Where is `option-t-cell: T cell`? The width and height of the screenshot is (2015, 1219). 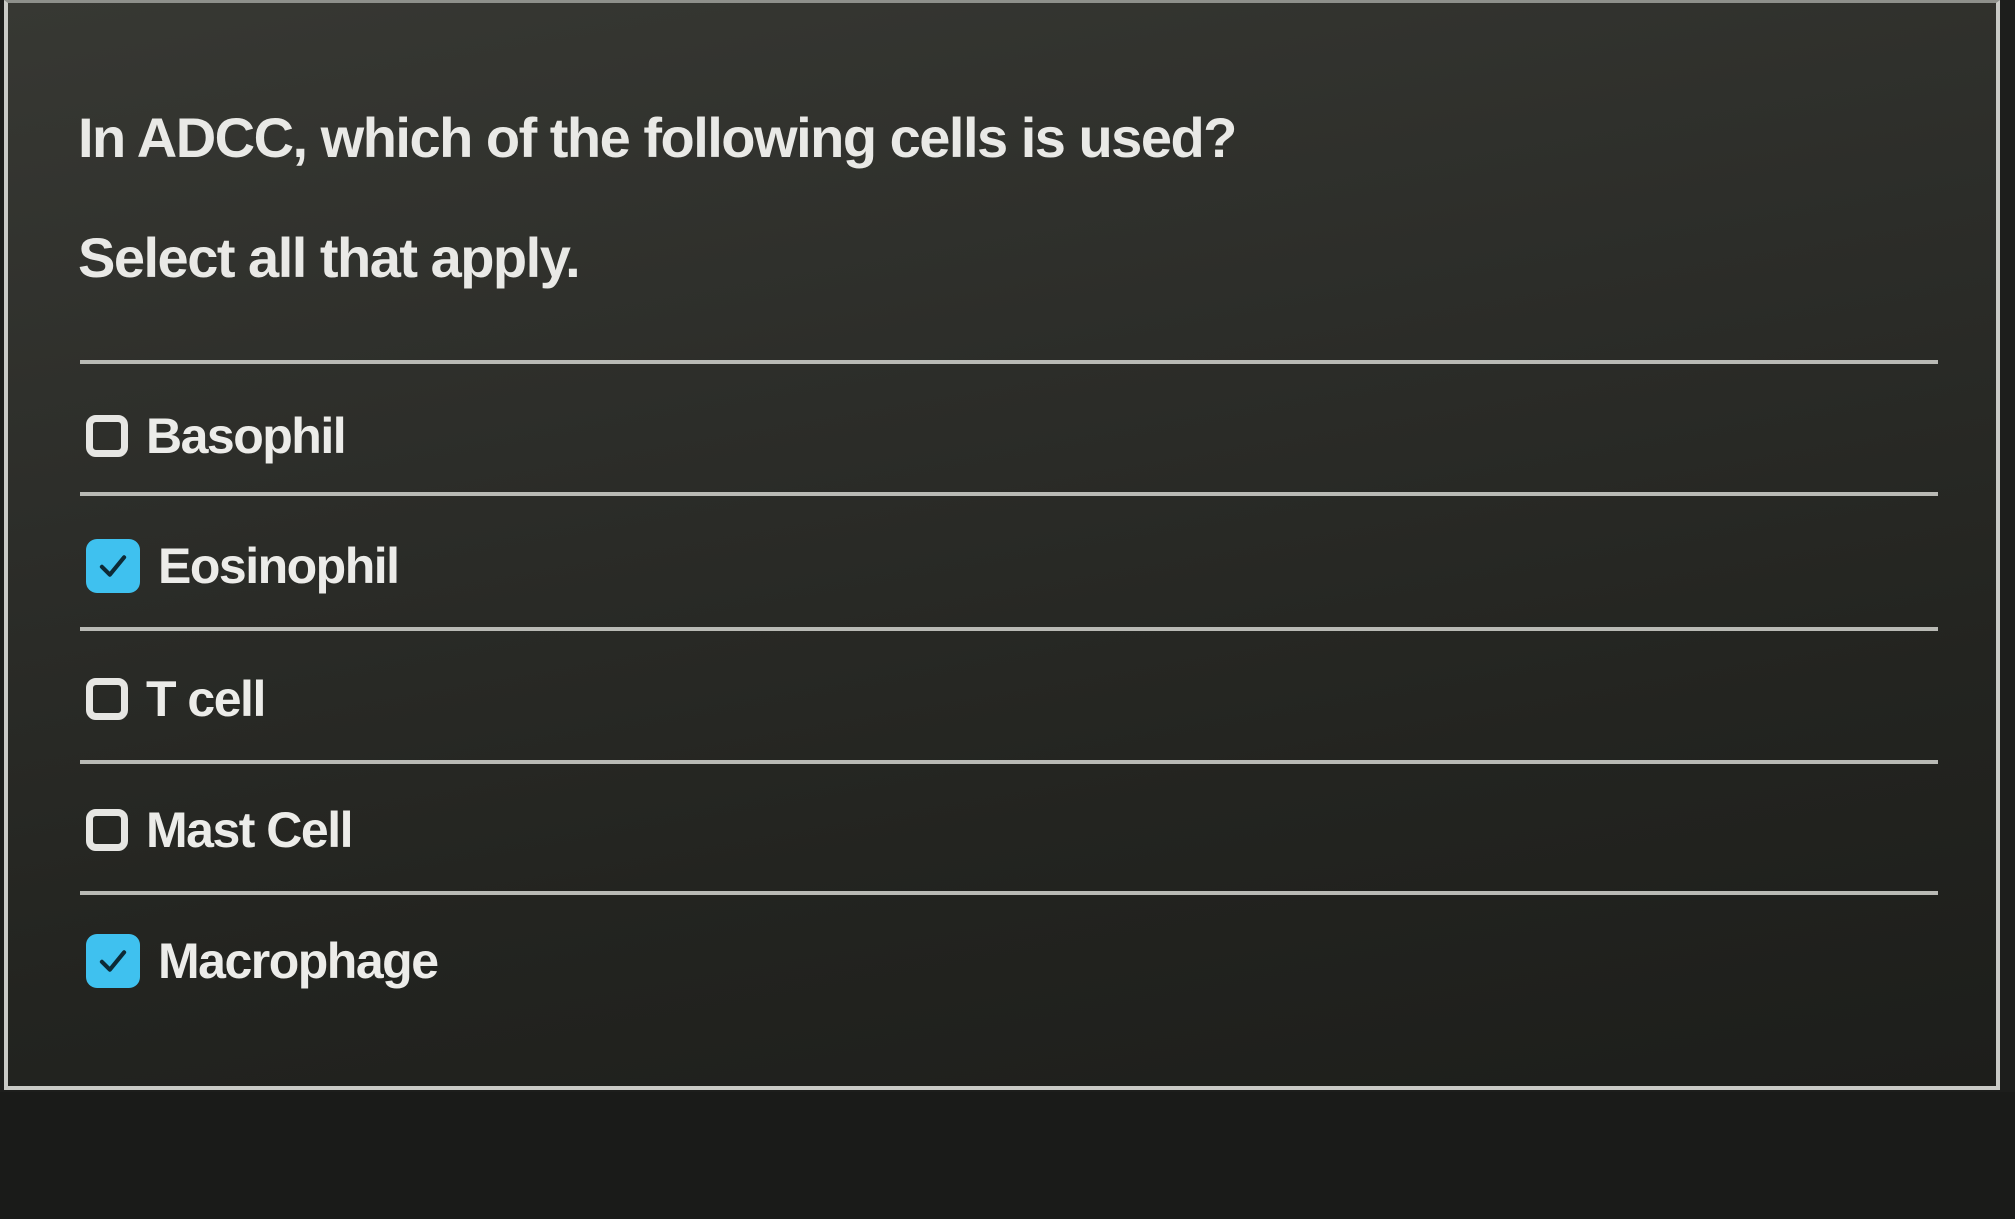
option-t-cell: T cell is located at coordinates (1006, 699).